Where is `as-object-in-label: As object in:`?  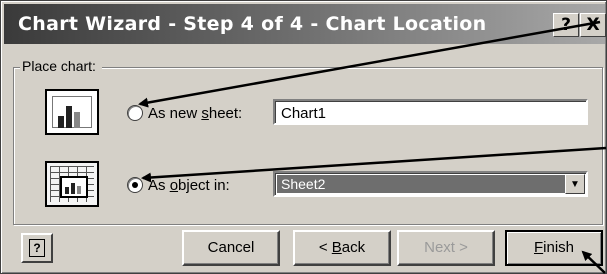 as-object-in-label: As object in: is located at coordinates (189, 185).